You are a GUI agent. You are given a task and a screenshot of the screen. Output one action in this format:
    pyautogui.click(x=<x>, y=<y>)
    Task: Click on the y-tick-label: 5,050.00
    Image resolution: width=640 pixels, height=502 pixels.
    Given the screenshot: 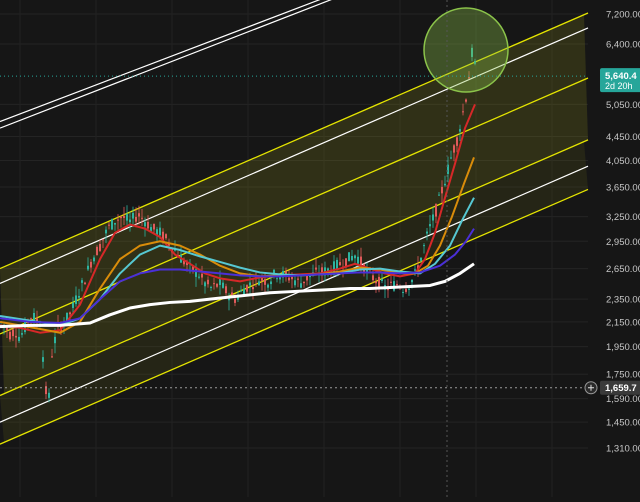 What is the action you would take?
    pyautogui.click(x=623, y=105)
    